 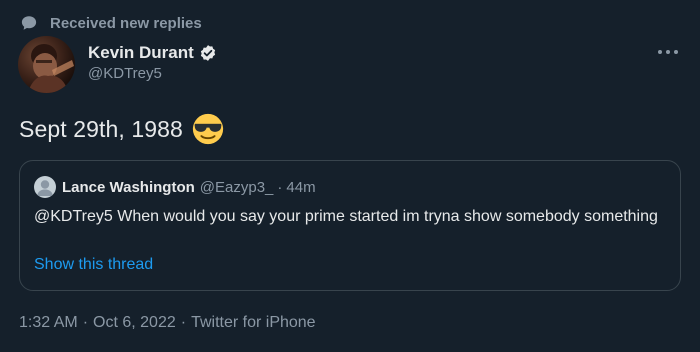 What do you see at coordinates (208, 129) in the screenshot?
I see `smiling-face-with-sunglasses-icon` at bounding box center [208, 129].